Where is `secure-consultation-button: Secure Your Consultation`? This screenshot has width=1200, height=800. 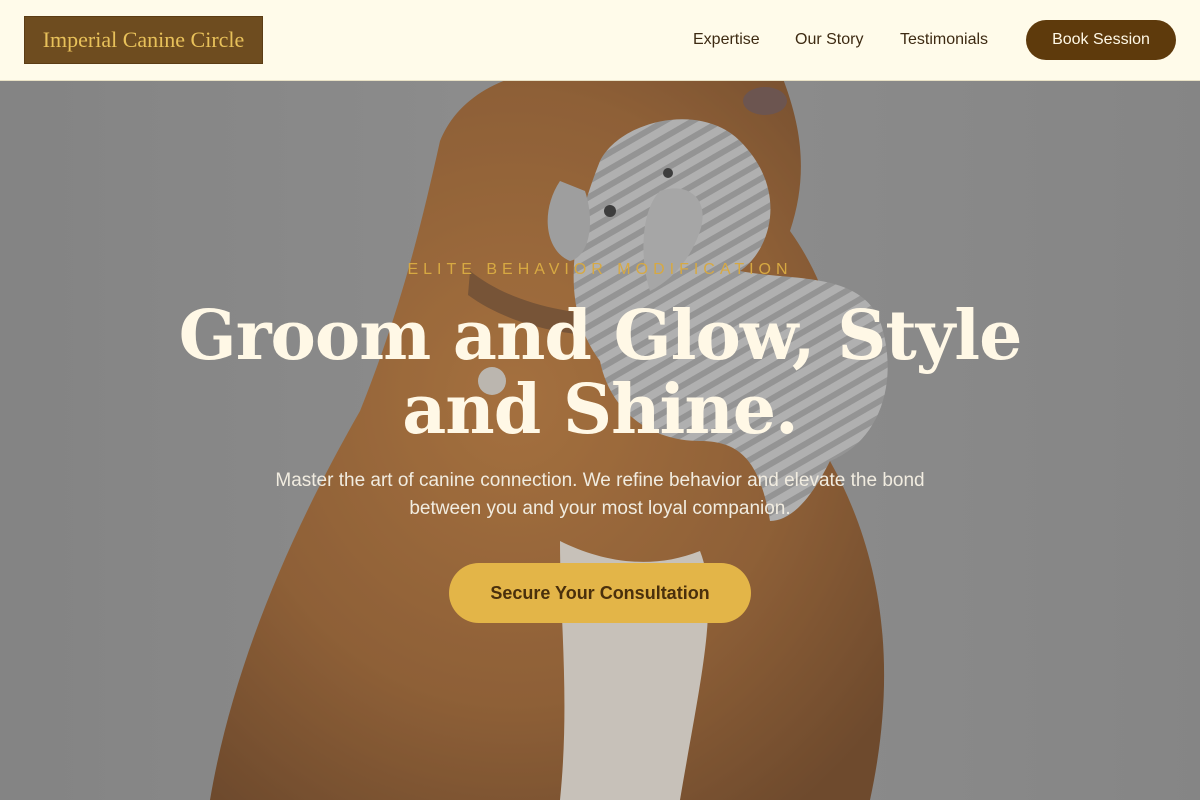 secure-consultation-button: Secure Your Consultation is located at coordinates (600, 593).